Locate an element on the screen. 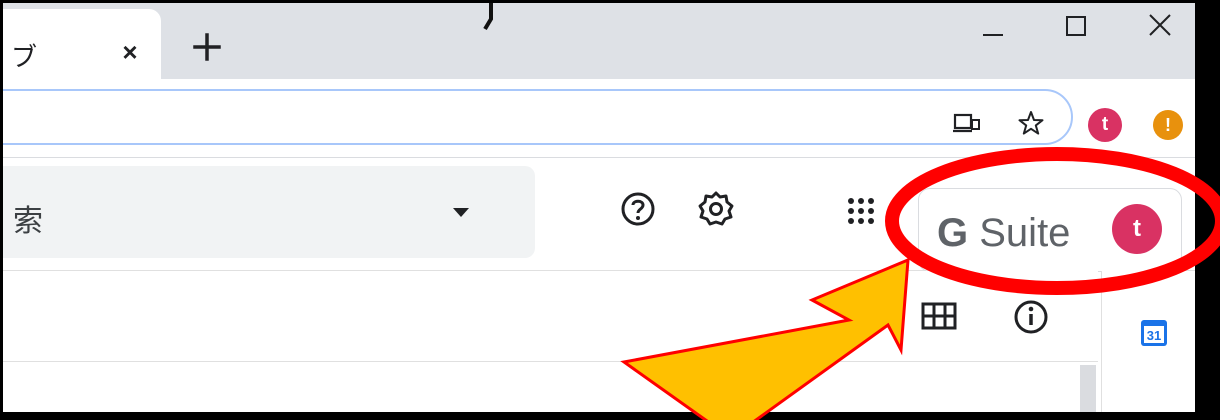  account-avatar: t is located at coordinates (1137, 229).